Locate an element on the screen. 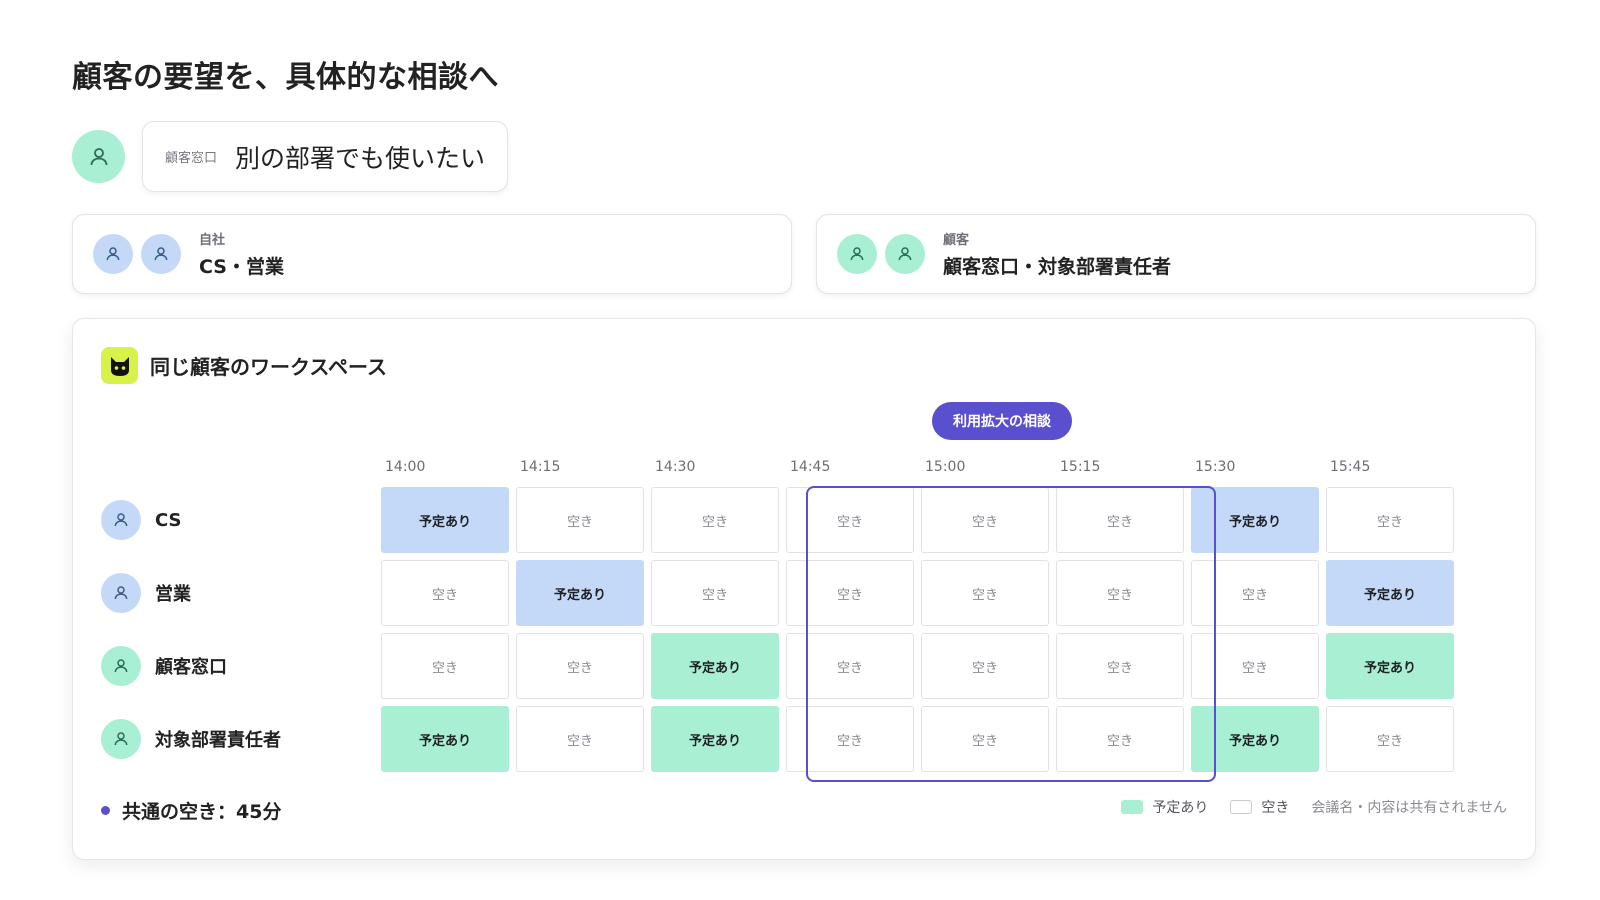 The image size is (1600, 900). request-bubble: 顧客窓口 別の部署でも使いたい is located at coordinates (325, 156).